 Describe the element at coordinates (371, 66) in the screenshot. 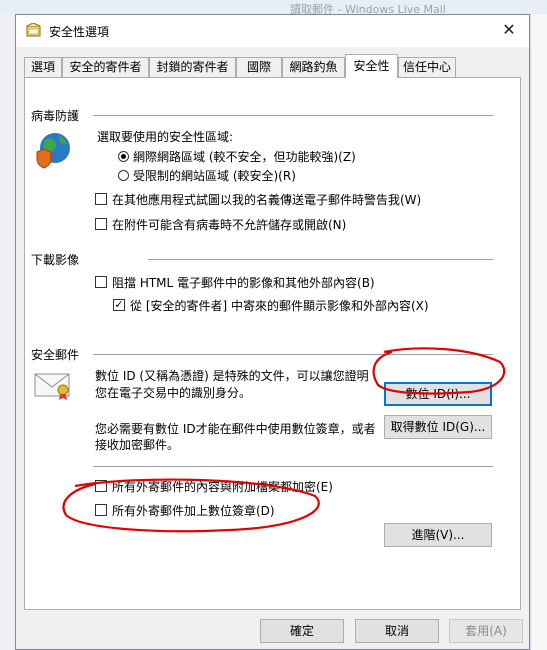

I see `tab-security: 安全性` at that location.